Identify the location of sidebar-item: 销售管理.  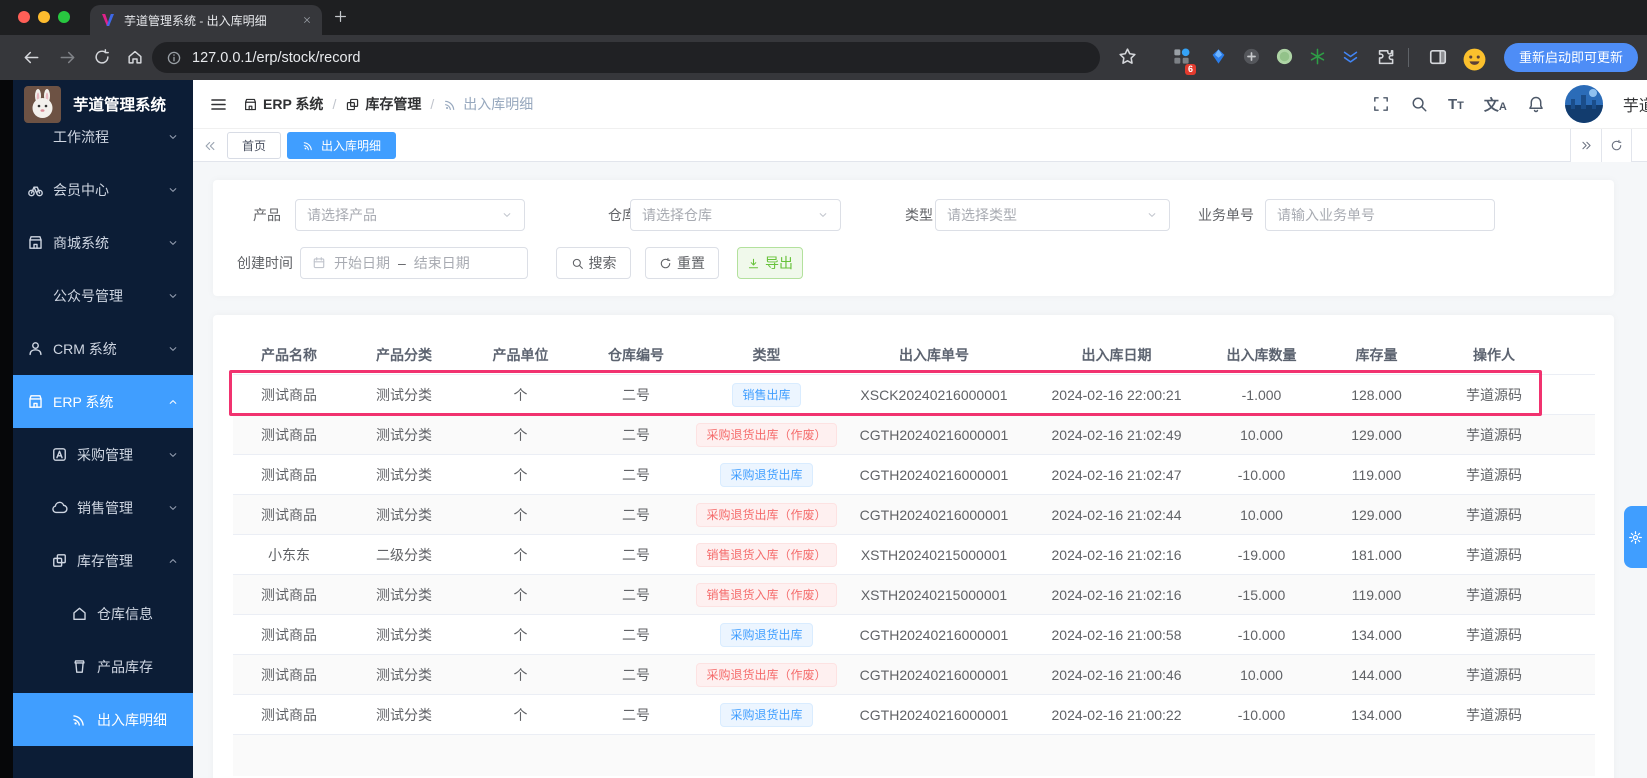
(103, 507).